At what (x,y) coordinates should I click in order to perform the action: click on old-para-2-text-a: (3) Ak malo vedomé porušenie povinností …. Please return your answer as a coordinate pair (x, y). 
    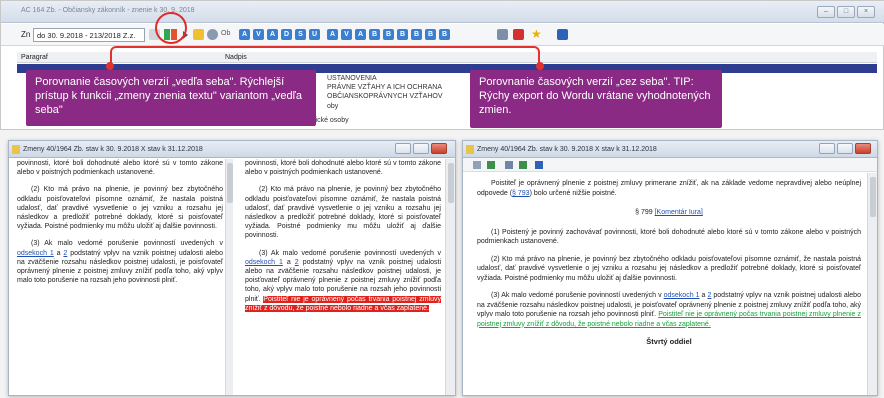
    Looking at the image, I should click on (127, 244).